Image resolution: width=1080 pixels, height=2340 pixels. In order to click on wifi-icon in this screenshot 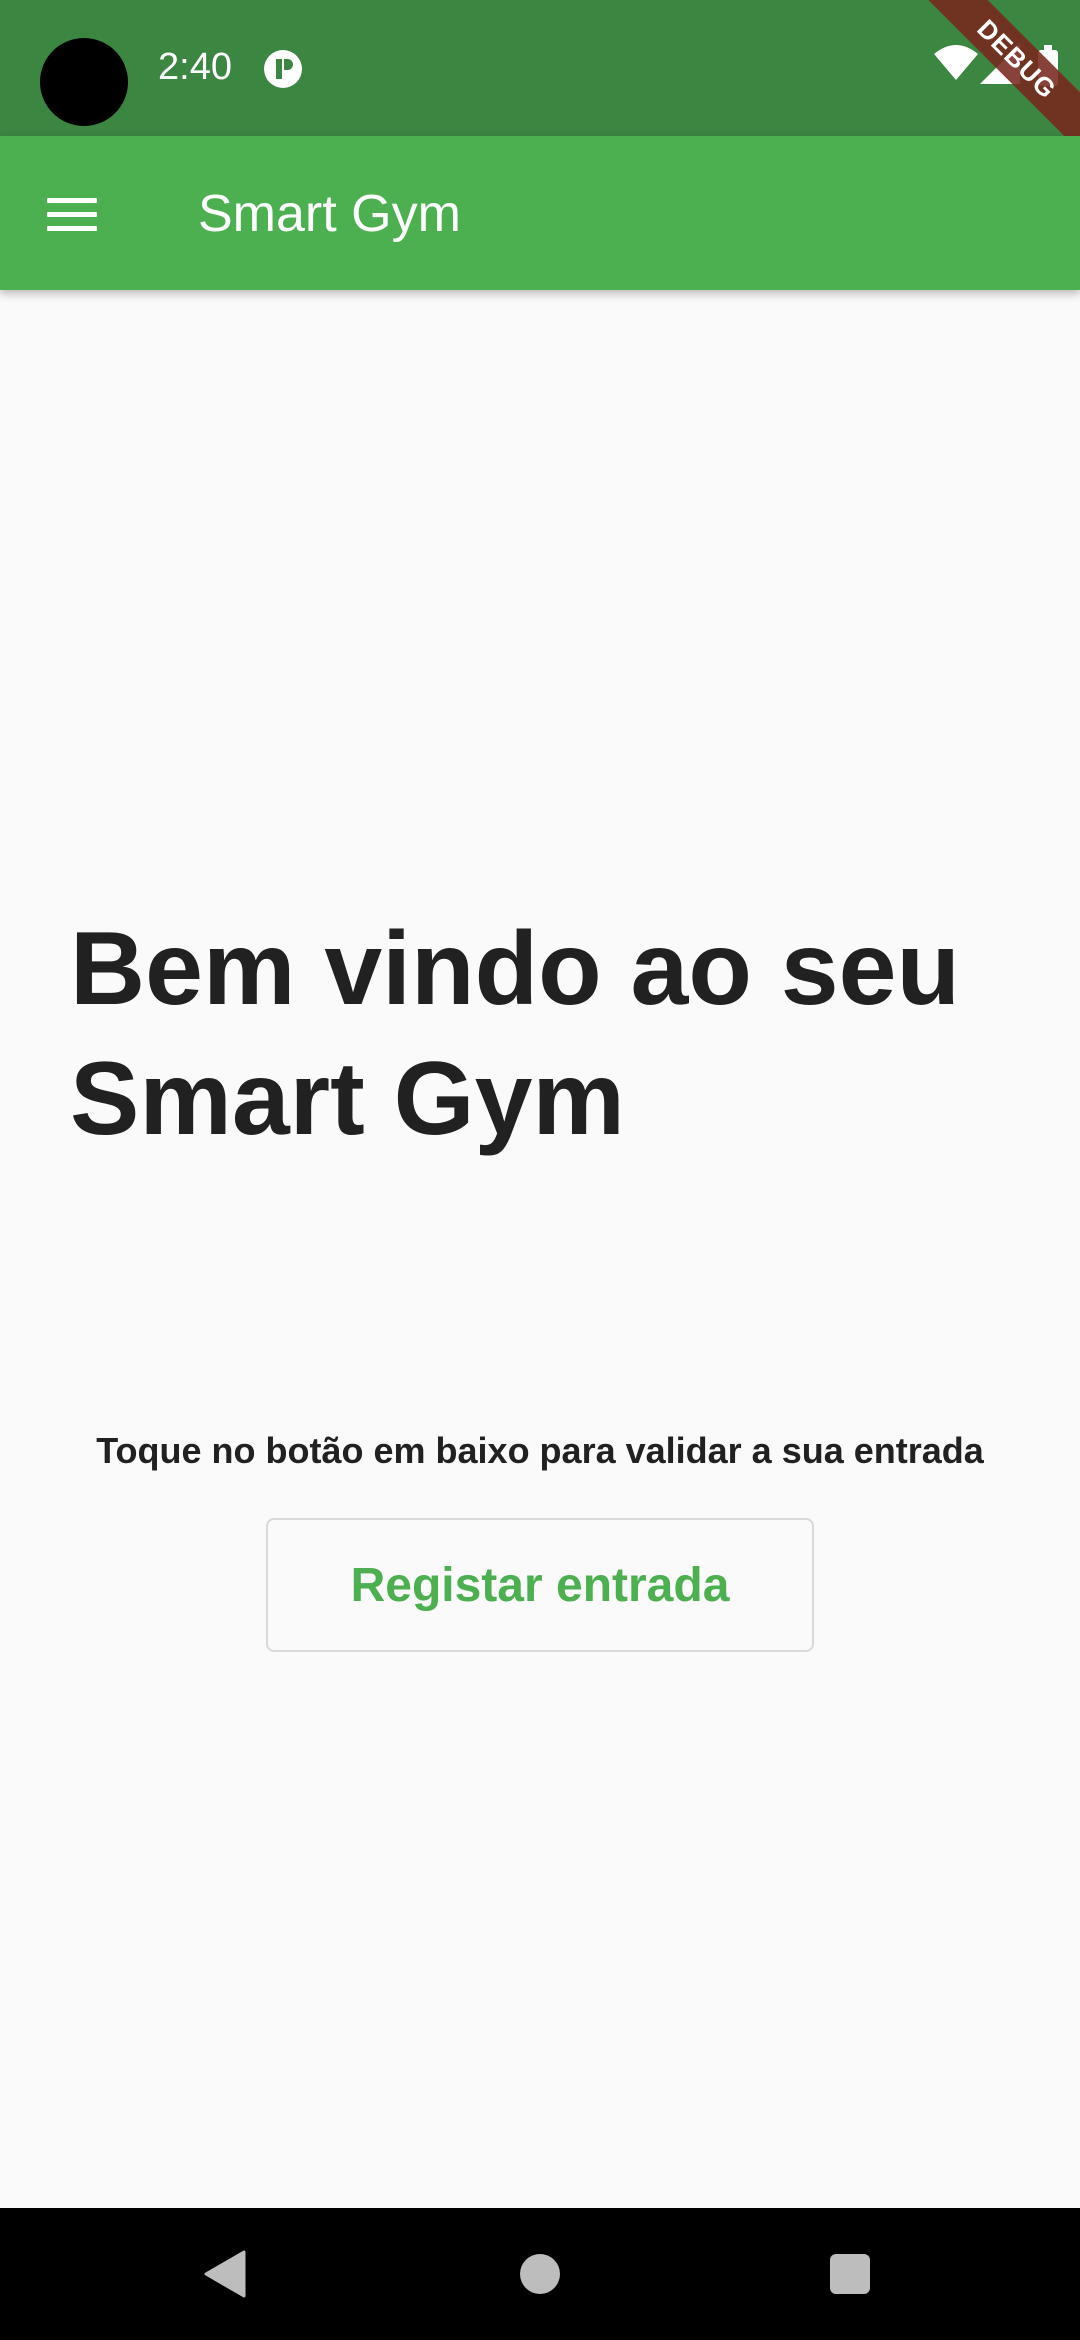, I will do `click(956, 62)`.